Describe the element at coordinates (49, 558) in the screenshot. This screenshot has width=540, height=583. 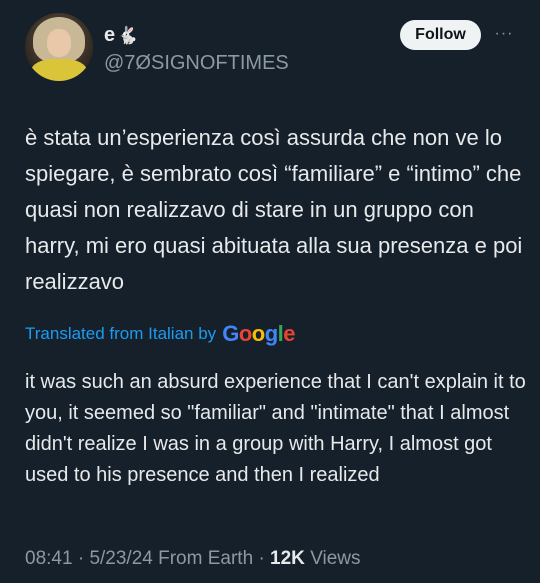
I see `tweet-time: 08:41` at that location.